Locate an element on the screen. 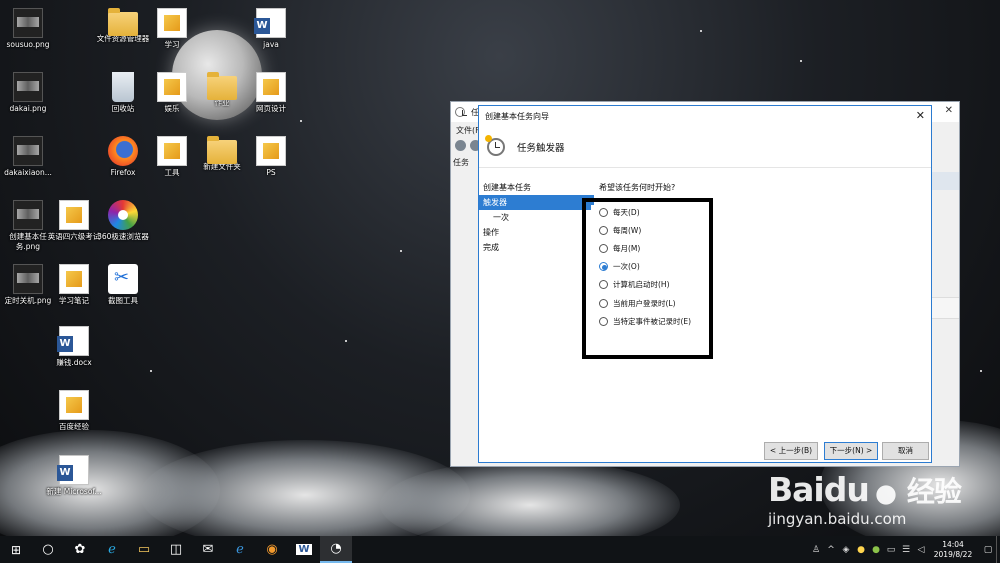 The width and height of the screenshot is (1000, 563). desktop-icon-snipping: 截图工具 is located at coordinates (123, 285).